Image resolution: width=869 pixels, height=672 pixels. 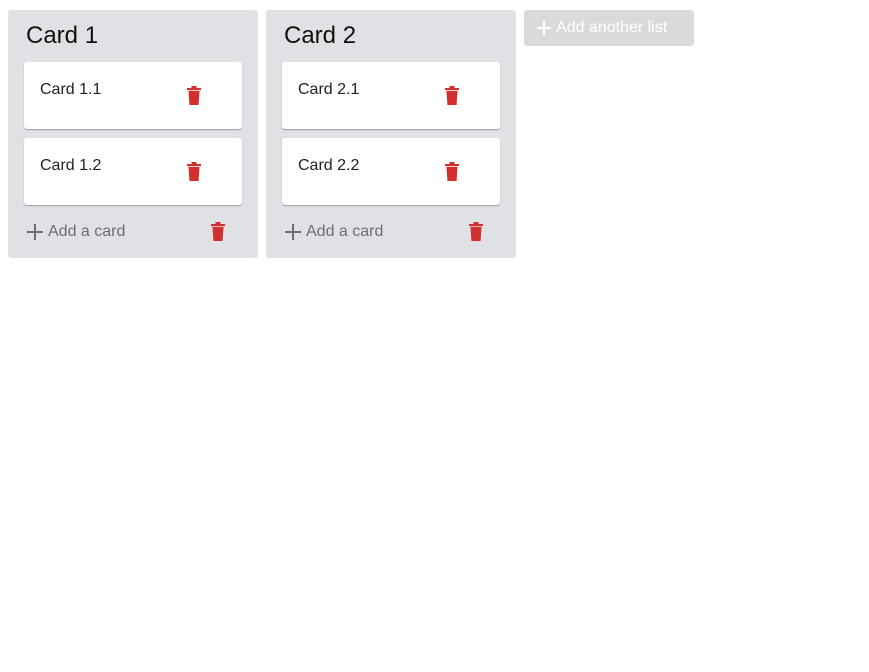 I want to click on list-title: Card 1, so click(x=62, y=36).